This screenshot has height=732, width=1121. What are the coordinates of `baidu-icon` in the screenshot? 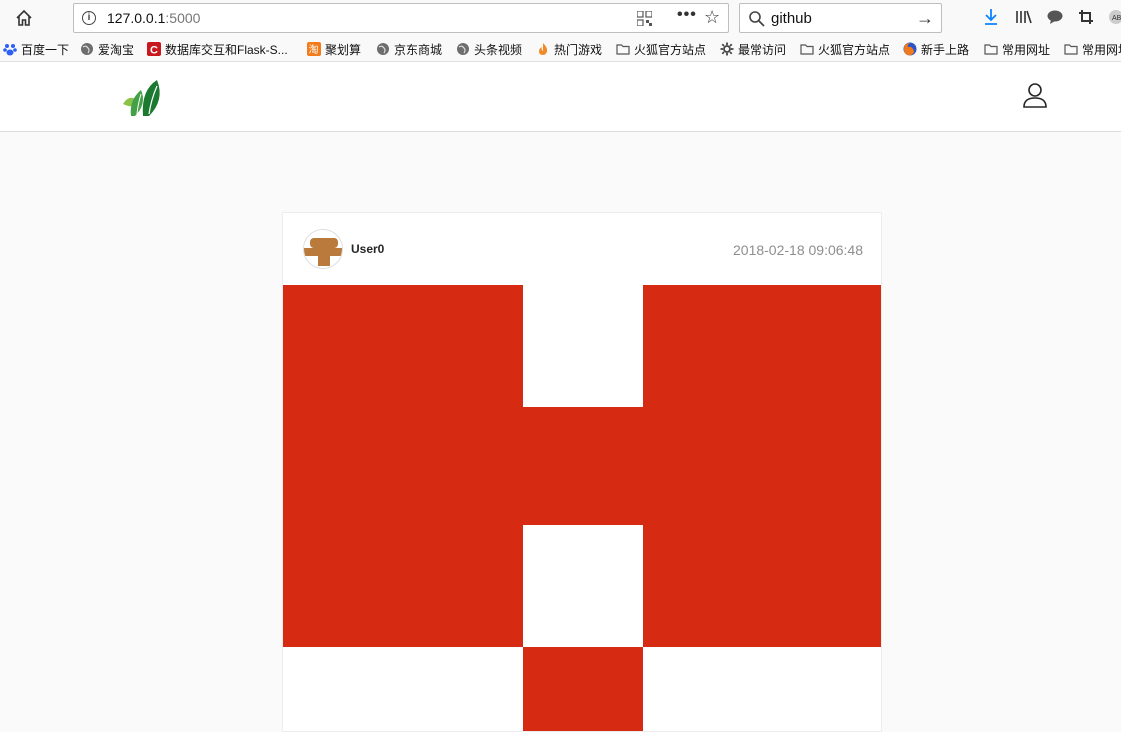 It's located at (10, 50).